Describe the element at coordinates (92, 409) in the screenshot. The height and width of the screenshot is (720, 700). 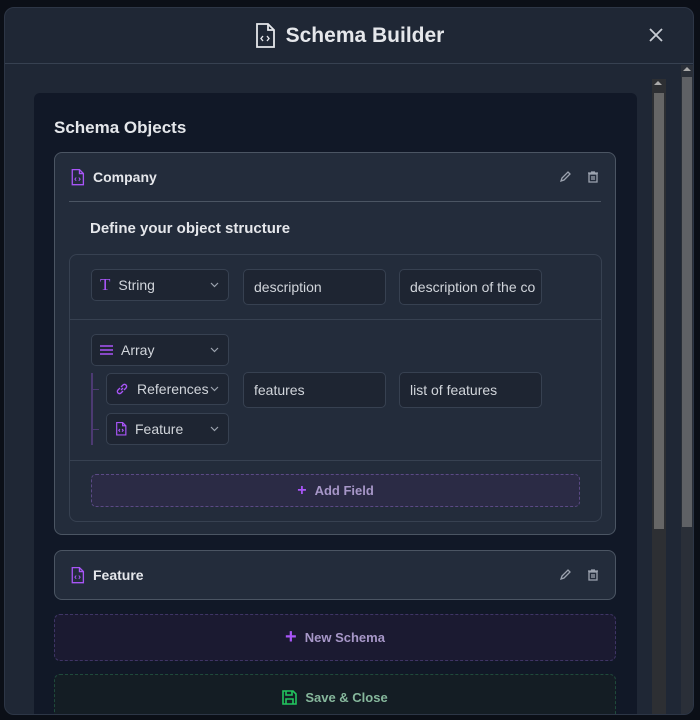
I see `tree-line` at that location.